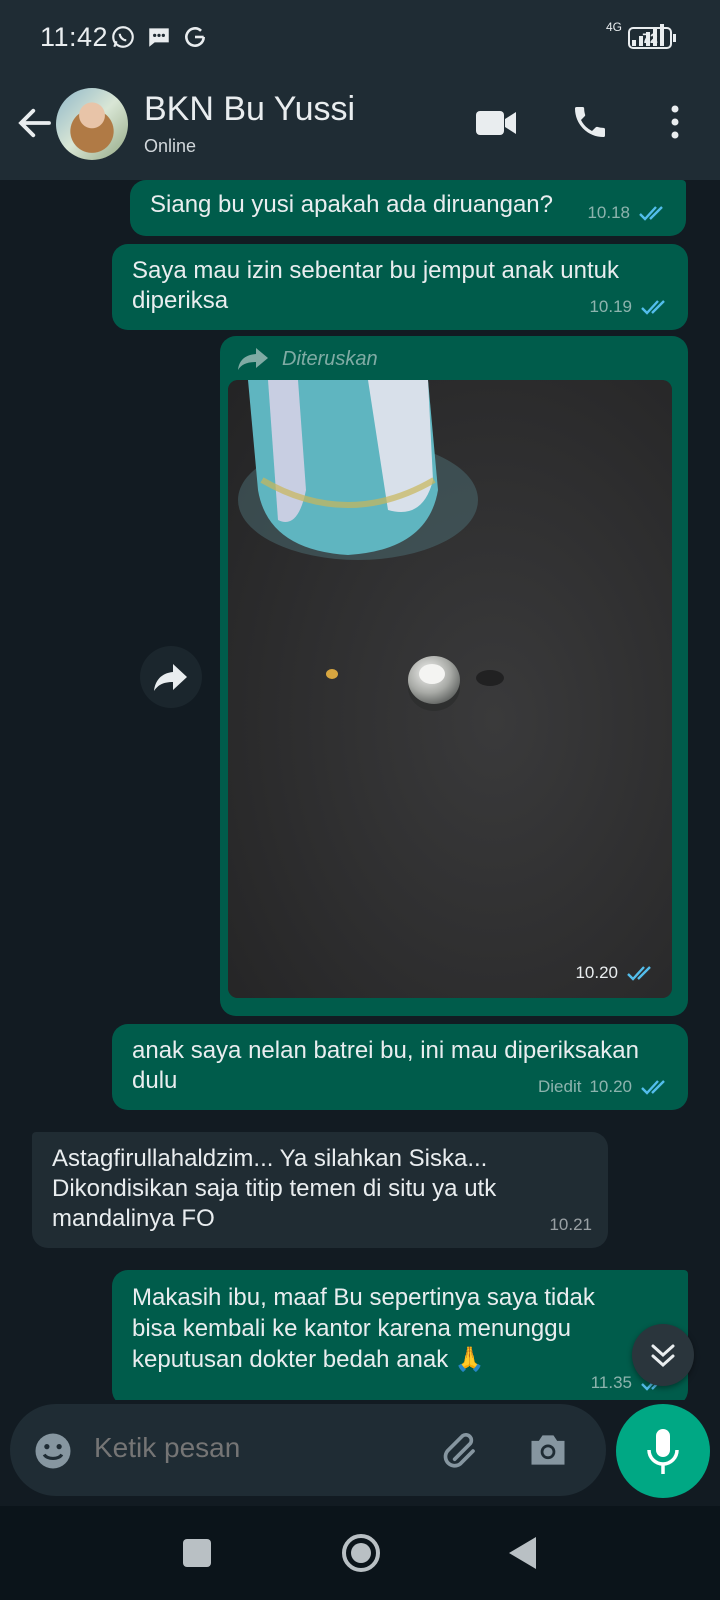  Describe the element at coordinates (652, 38) in the screenshot. I see `battery-icon: 72` at that location.